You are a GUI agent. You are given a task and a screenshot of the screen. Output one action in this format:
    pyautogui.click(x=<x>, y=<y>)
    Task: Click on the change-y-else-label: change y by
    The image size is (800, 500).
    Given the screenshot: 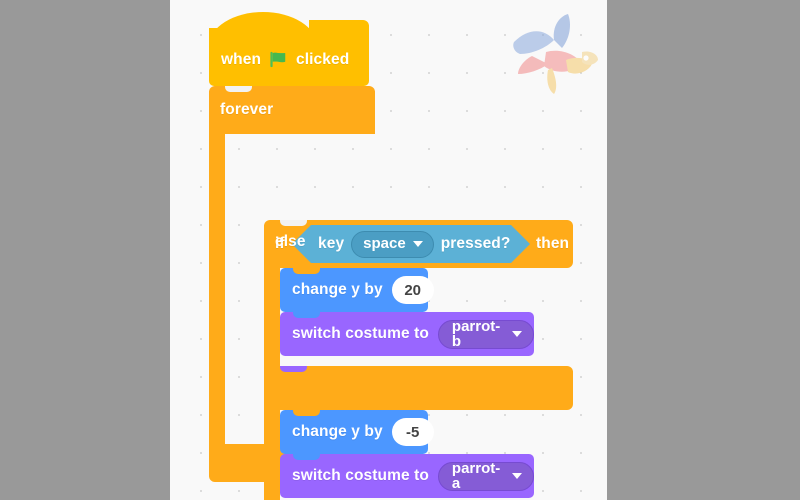 What is the action you would take?
    pyautogui.click(x=337, y=432)
    